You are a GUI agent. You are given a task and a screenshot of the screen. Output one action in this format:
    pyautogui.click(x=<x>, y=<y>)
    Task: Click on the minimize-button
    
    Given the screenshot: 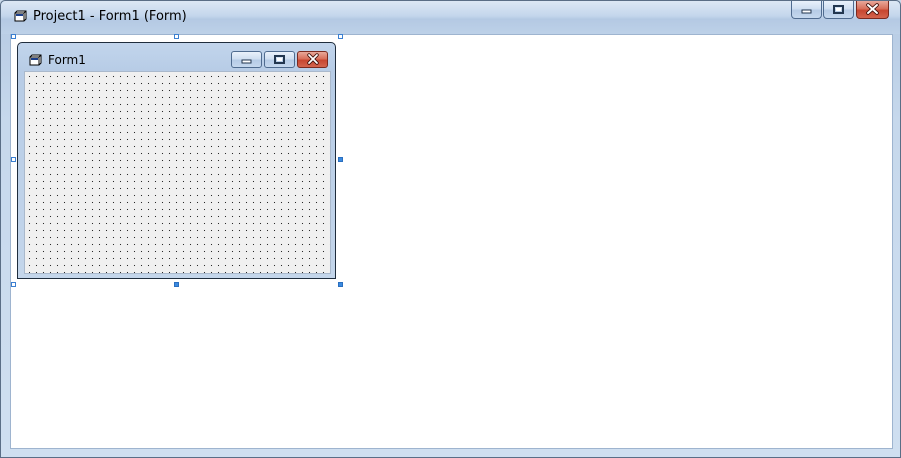 What is the action you would take?
    pyautogui.click(x=806, y=10)
    